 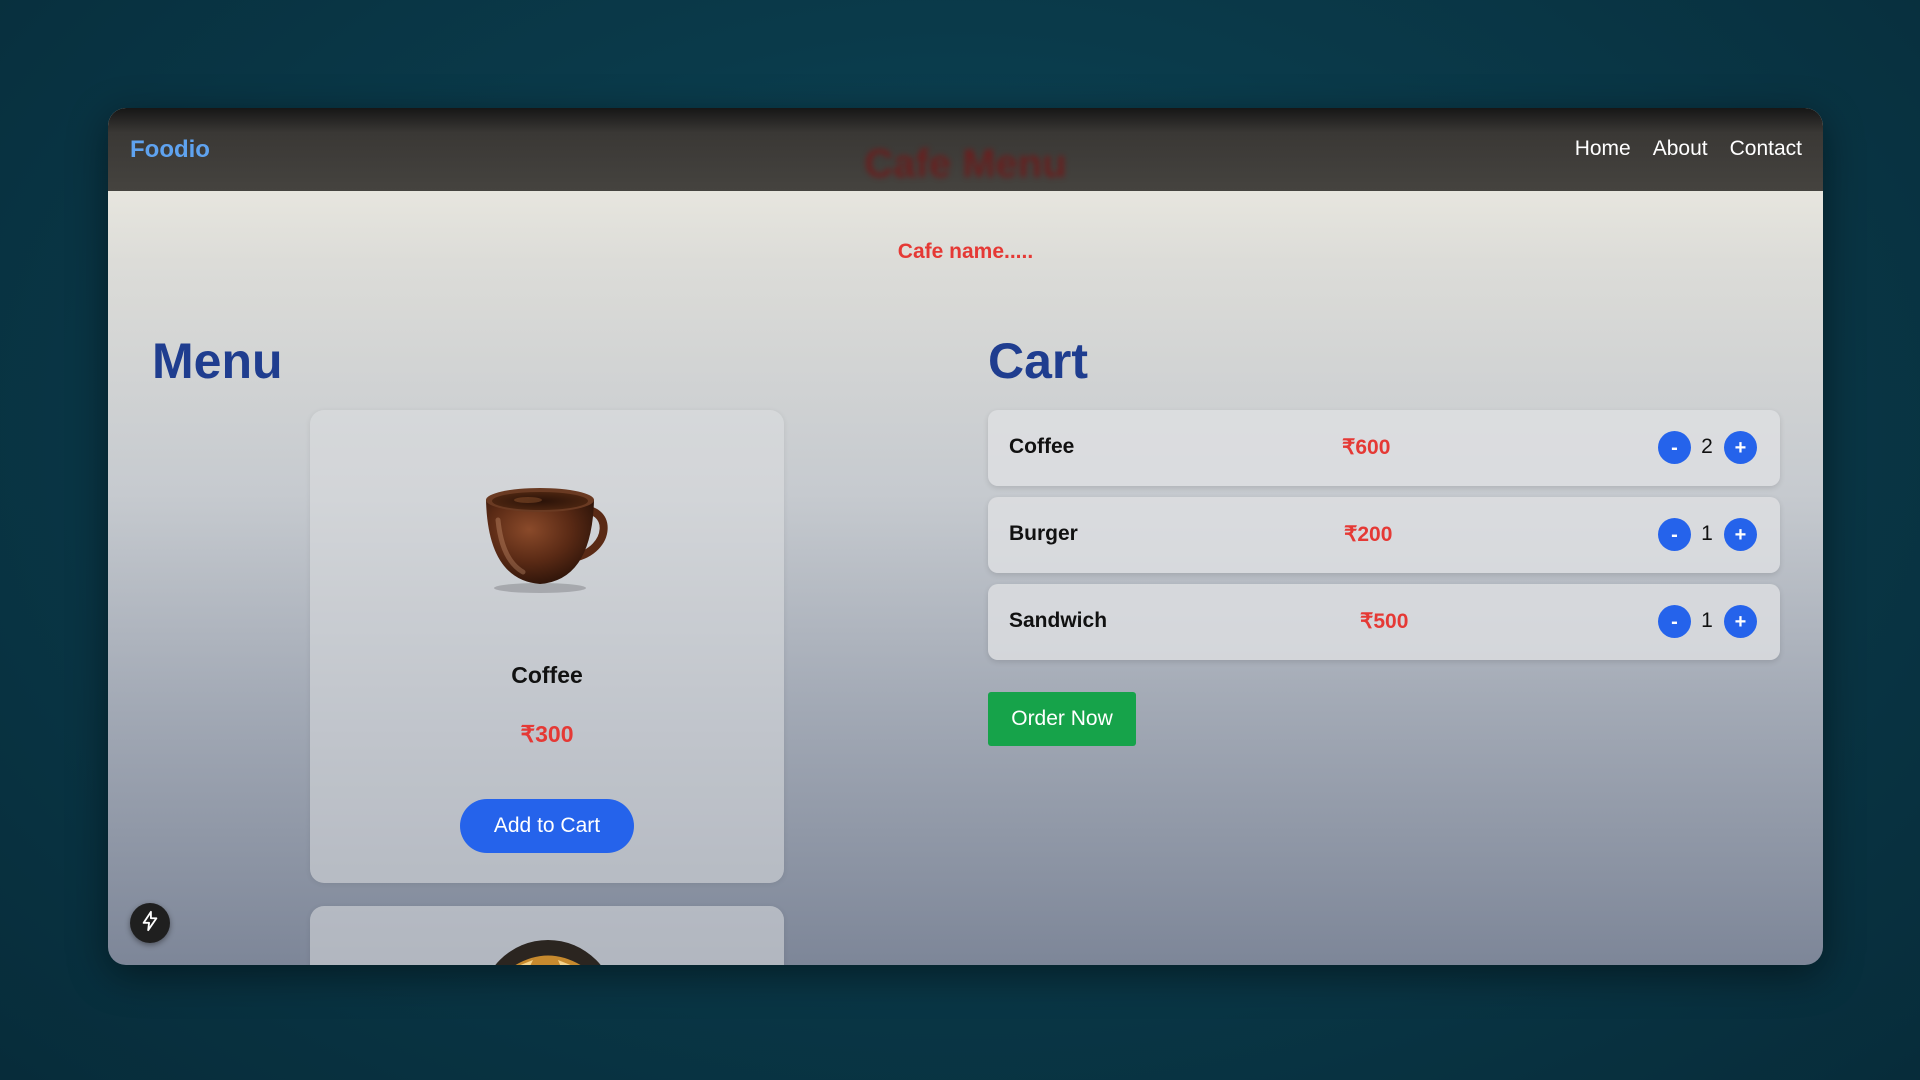 I want to click on order-now-button: Order Now, so click(x=1062, y=719).